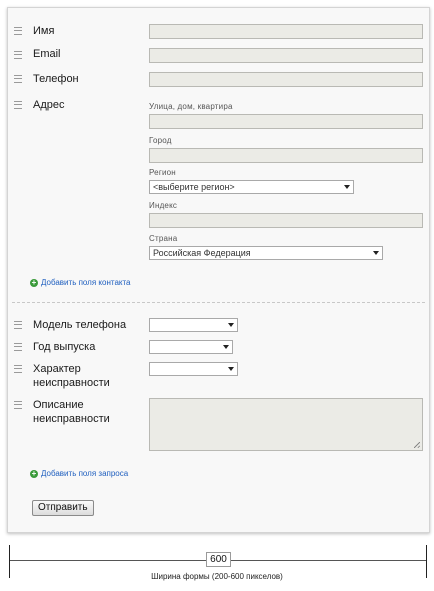 The width and height of the screenshot is (434, 591). I want to click on add-request-fields-link: + Добавить поля запроса, so click(79, 474).